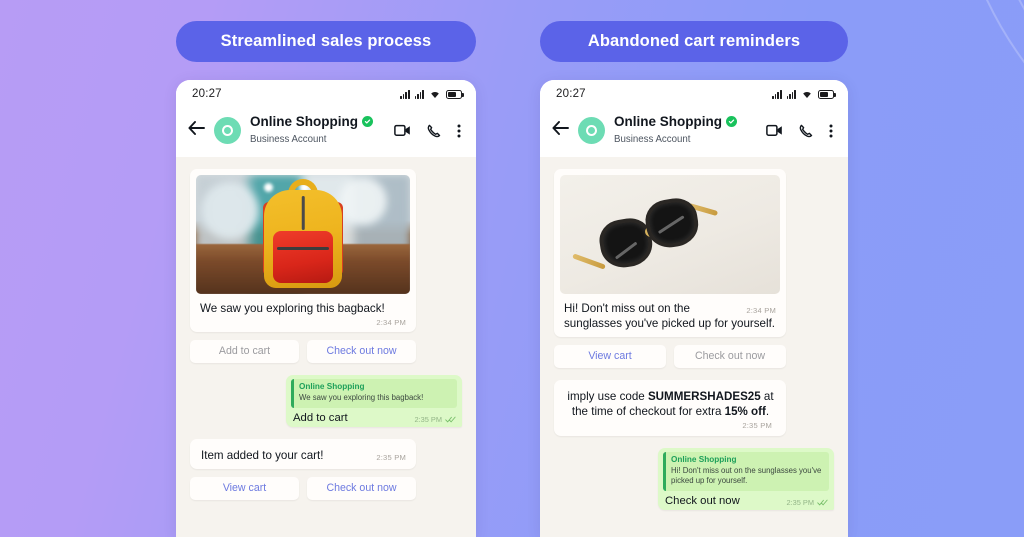 Image resolution: width=1024 pixels, height=537 pixels. I want to click on pill-label-cart: Abandoned cart reminders, so click(694, 41).